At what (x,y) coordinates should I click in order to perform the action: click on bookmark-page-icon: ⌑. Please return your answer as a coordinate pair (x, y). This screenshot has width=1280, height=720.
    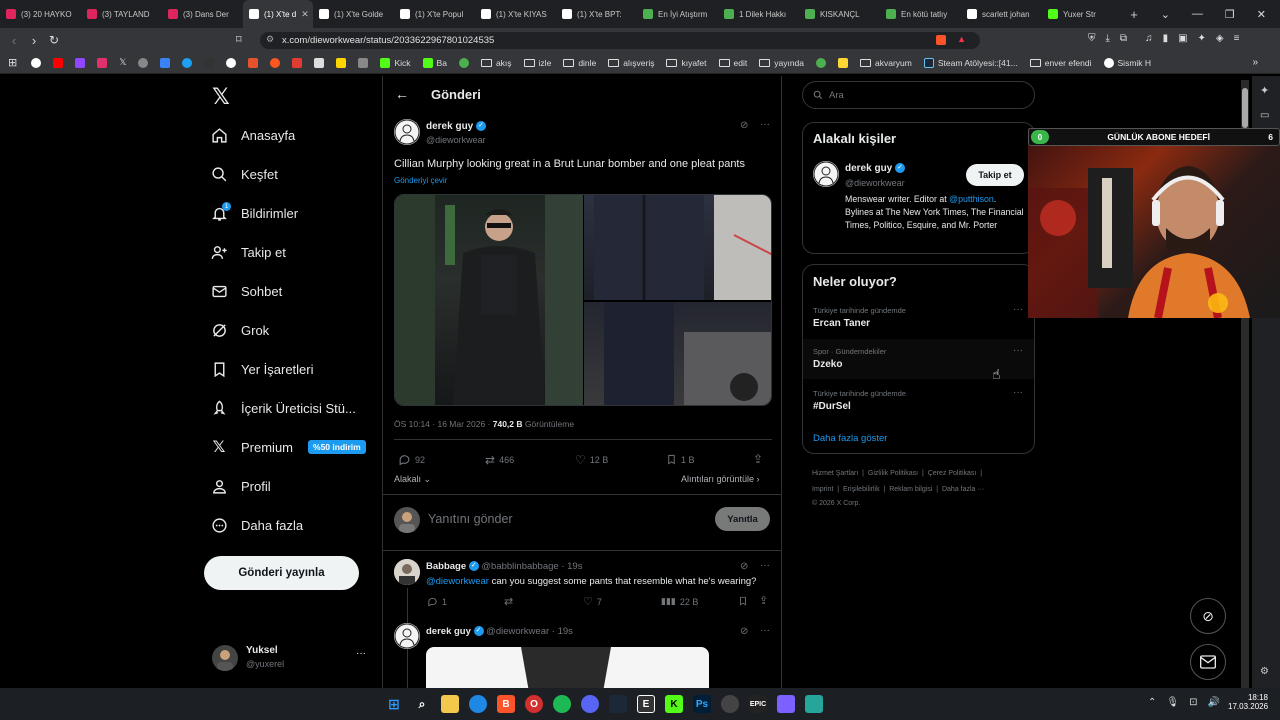
    Looking at the image, I should click on (239, 39).